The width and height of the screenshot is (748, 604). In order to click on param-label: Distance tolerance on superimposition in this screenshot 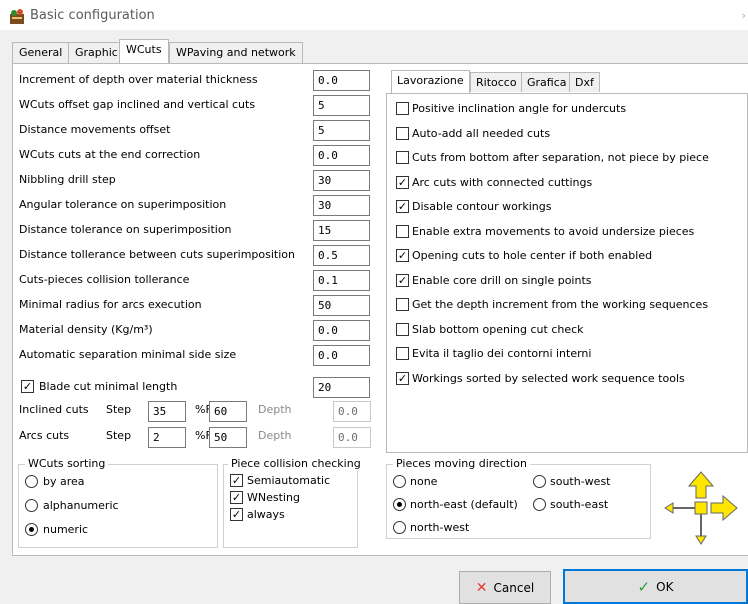, I will do `click(125, 229)`.